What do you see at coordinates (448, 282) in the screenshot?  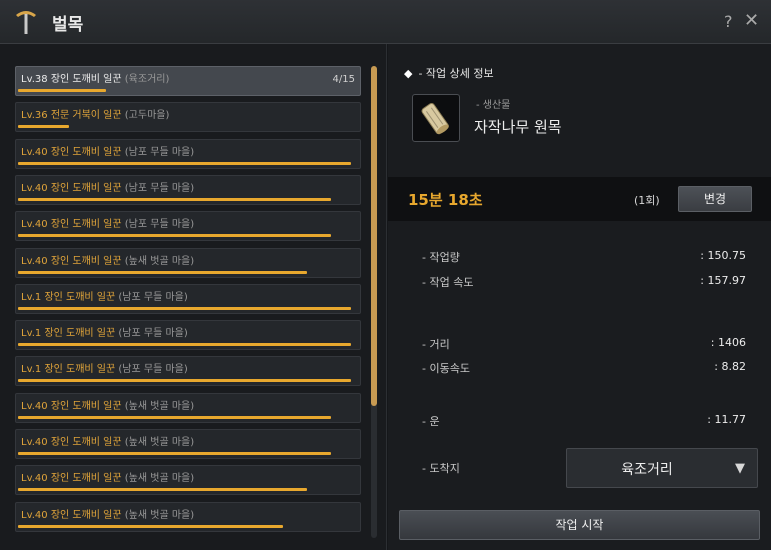 I see `stat-label-work-speed: - 작업 속도` at bounding box center [448, 282].